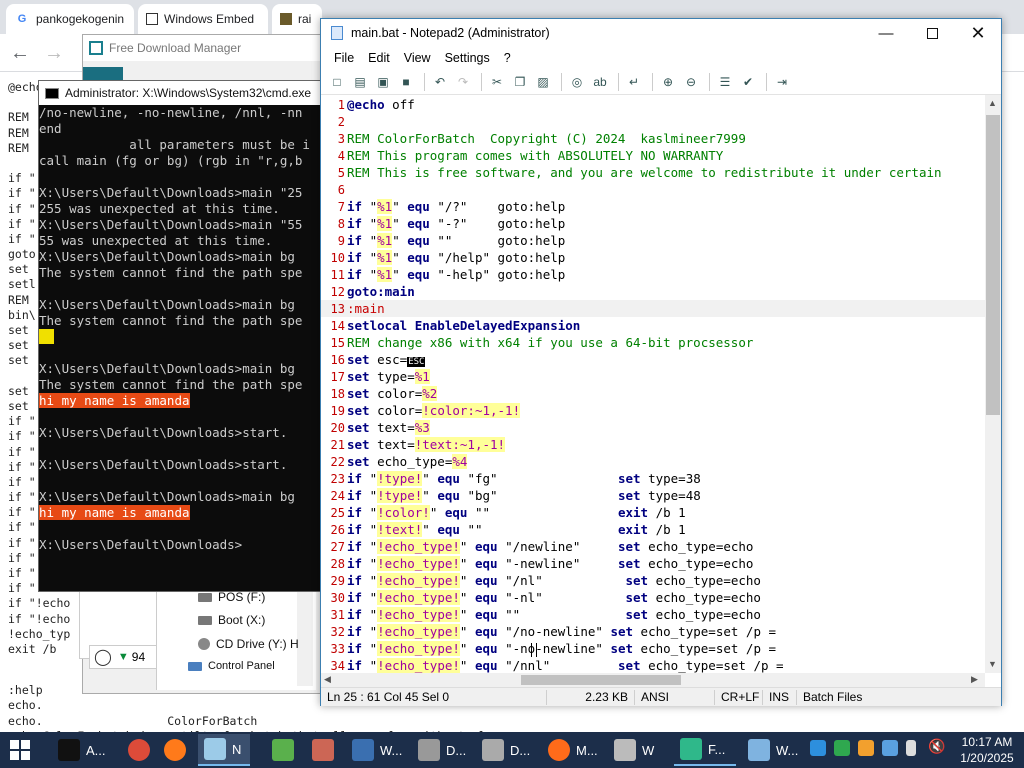 This screenshot has width=1024, height=768. What do you see at coordinates (440, 82) in the screenshot?
I see `undo-button: ↶` at bounding box center [440, 82].